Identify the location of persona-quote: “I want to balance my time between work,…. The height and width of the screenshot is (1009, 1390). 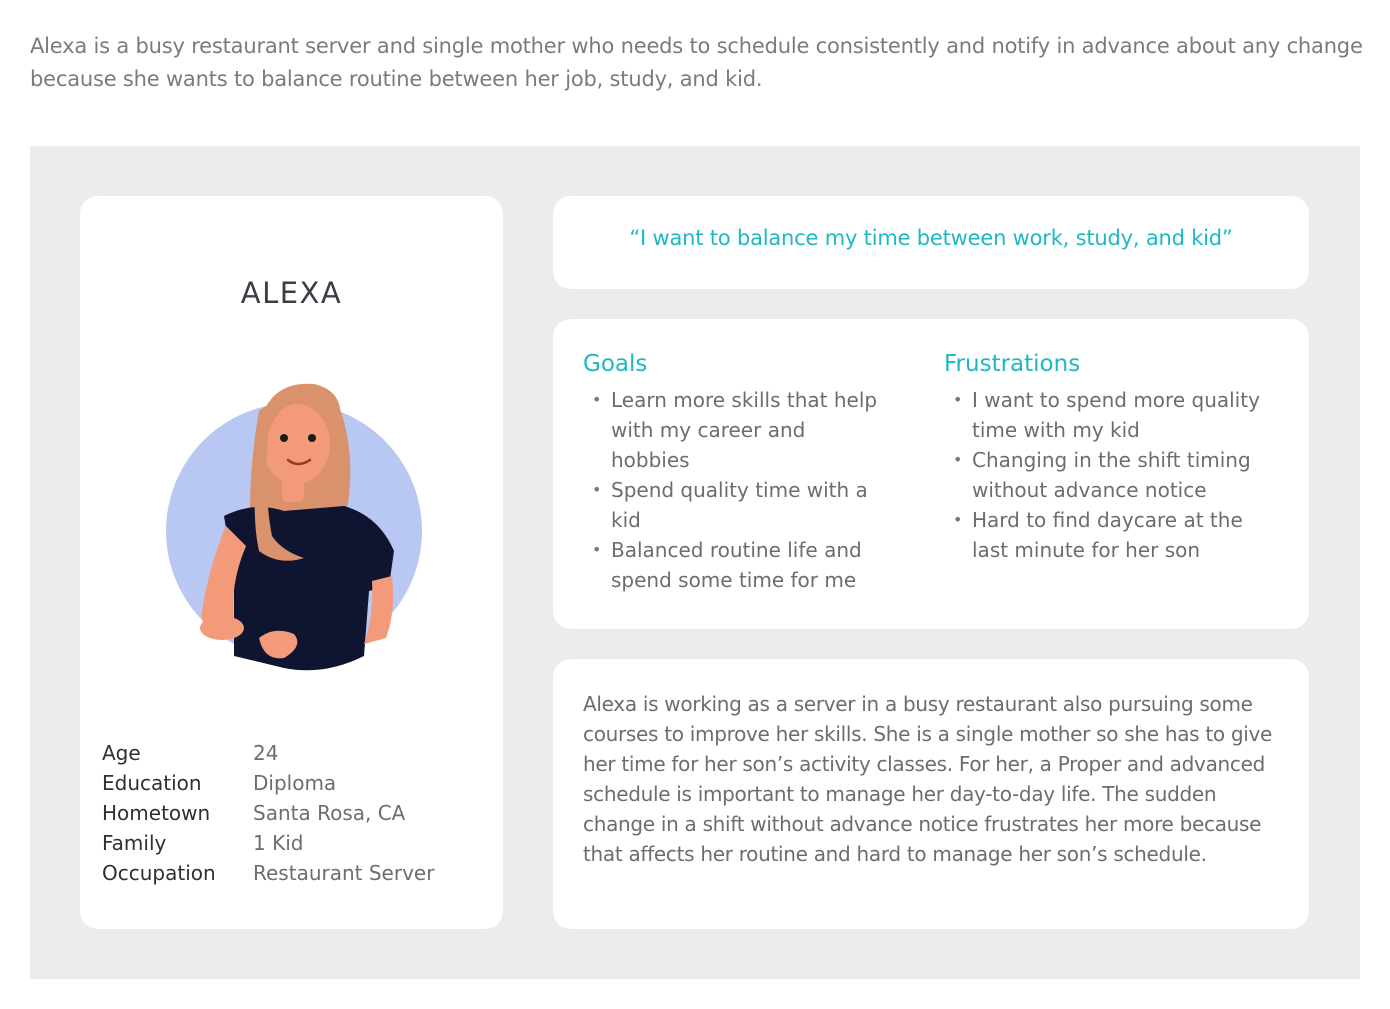
(931, 238).